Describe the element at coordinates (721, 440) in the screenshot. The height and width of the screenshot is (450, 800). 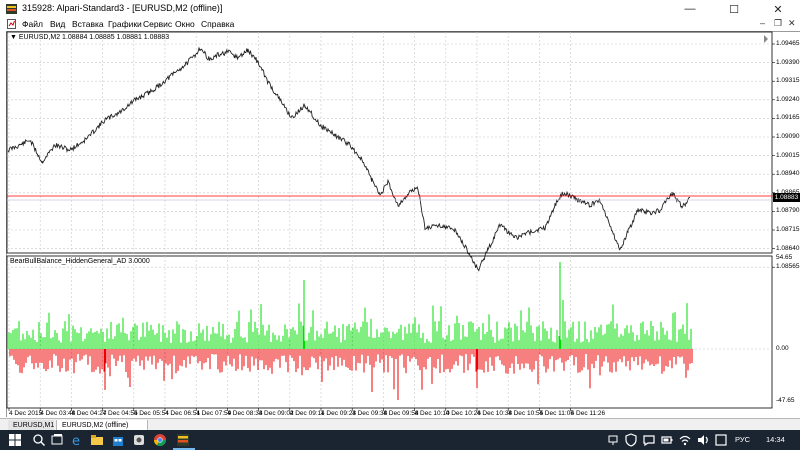
I see `action-center-icon` at that location.